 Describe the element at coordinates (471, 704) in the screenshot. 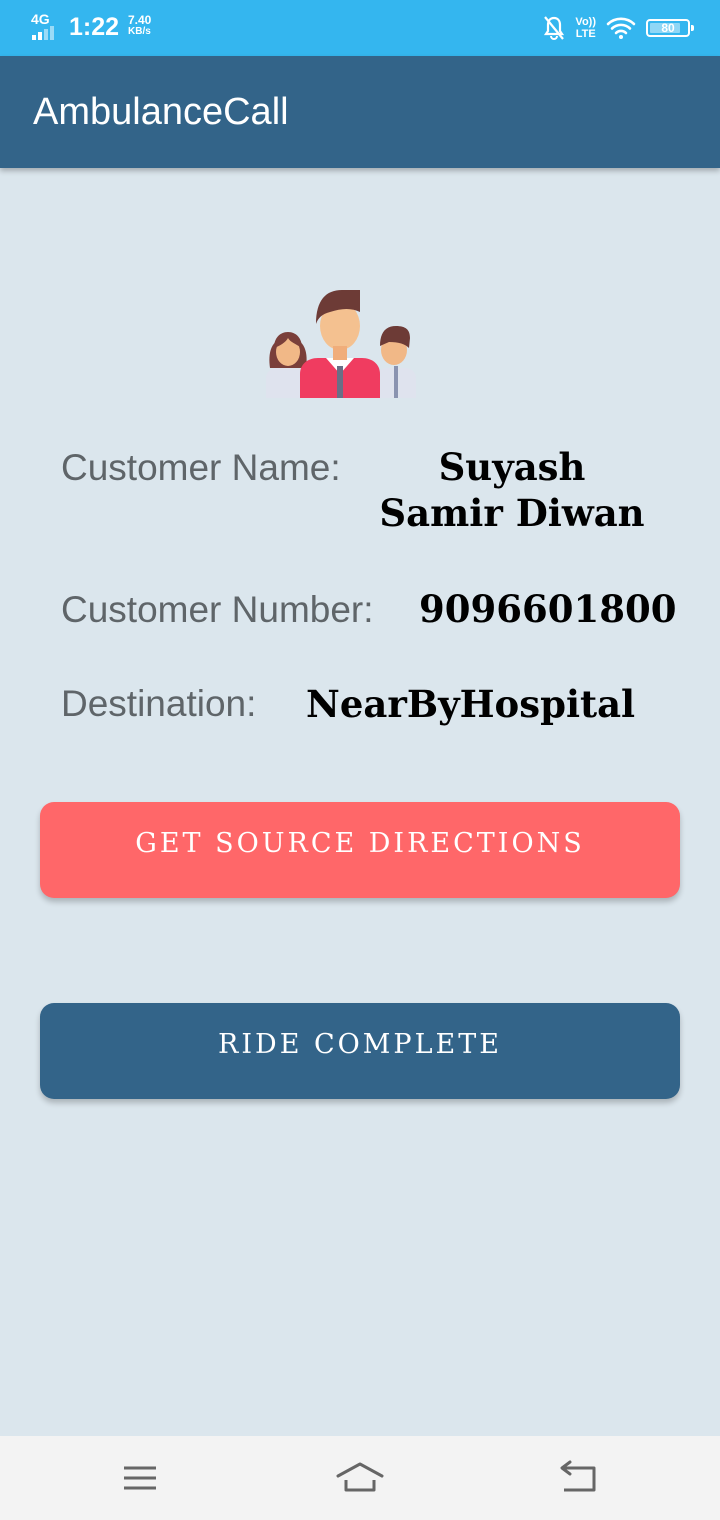

I see `destination-value: NearByHospital` at that location.